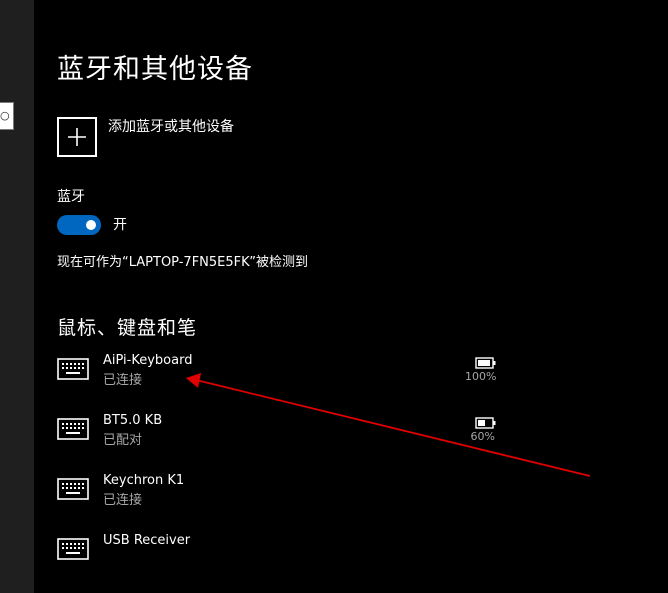 The height and width of the screenshot is (593, 668). What do you see at coordinates (481, 376) in the screenshot?
I see `battery-percentage: 100%` at bounding box center [481, 376].